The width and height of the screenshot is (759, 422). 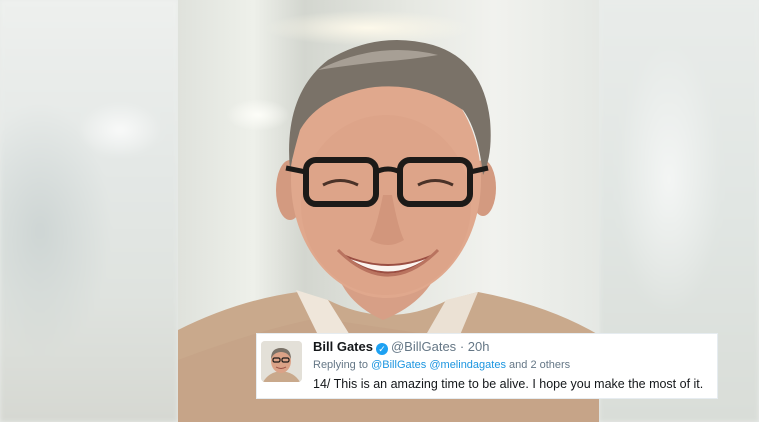 What do you see at coordinates (381, 349) in the screenshot?
I see `verified-badge-icon: ✓` at bounding box center [381, 349].